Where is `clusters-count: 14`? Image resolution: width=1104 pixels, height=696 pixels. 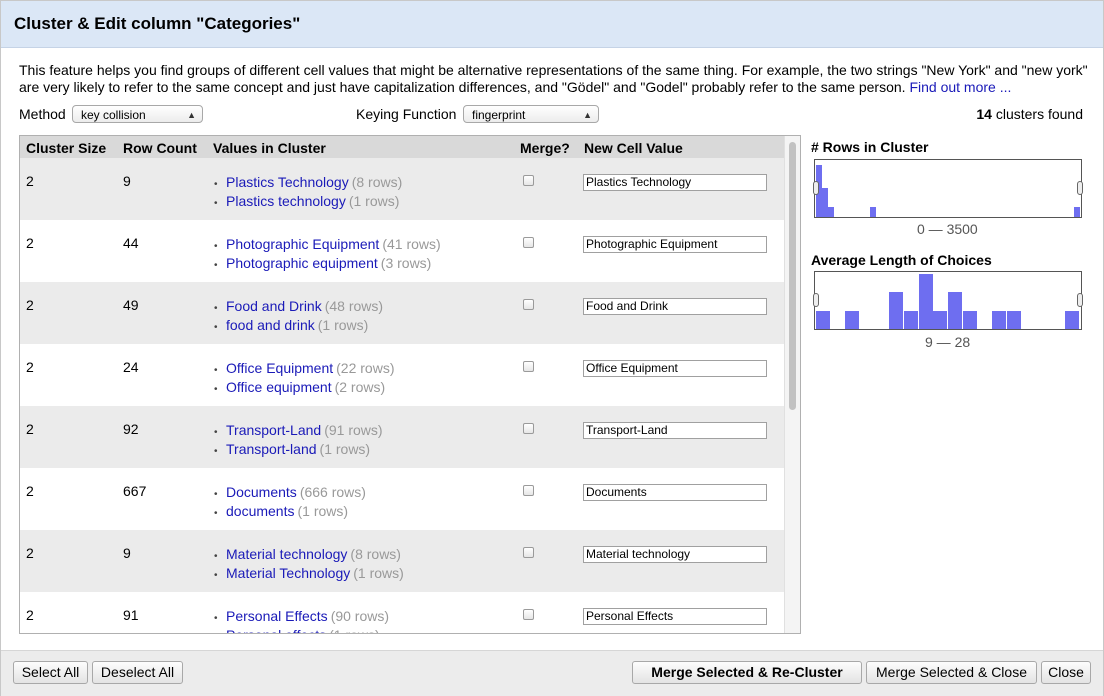 clusters-count: 14 is located at coordinates (984, 114).